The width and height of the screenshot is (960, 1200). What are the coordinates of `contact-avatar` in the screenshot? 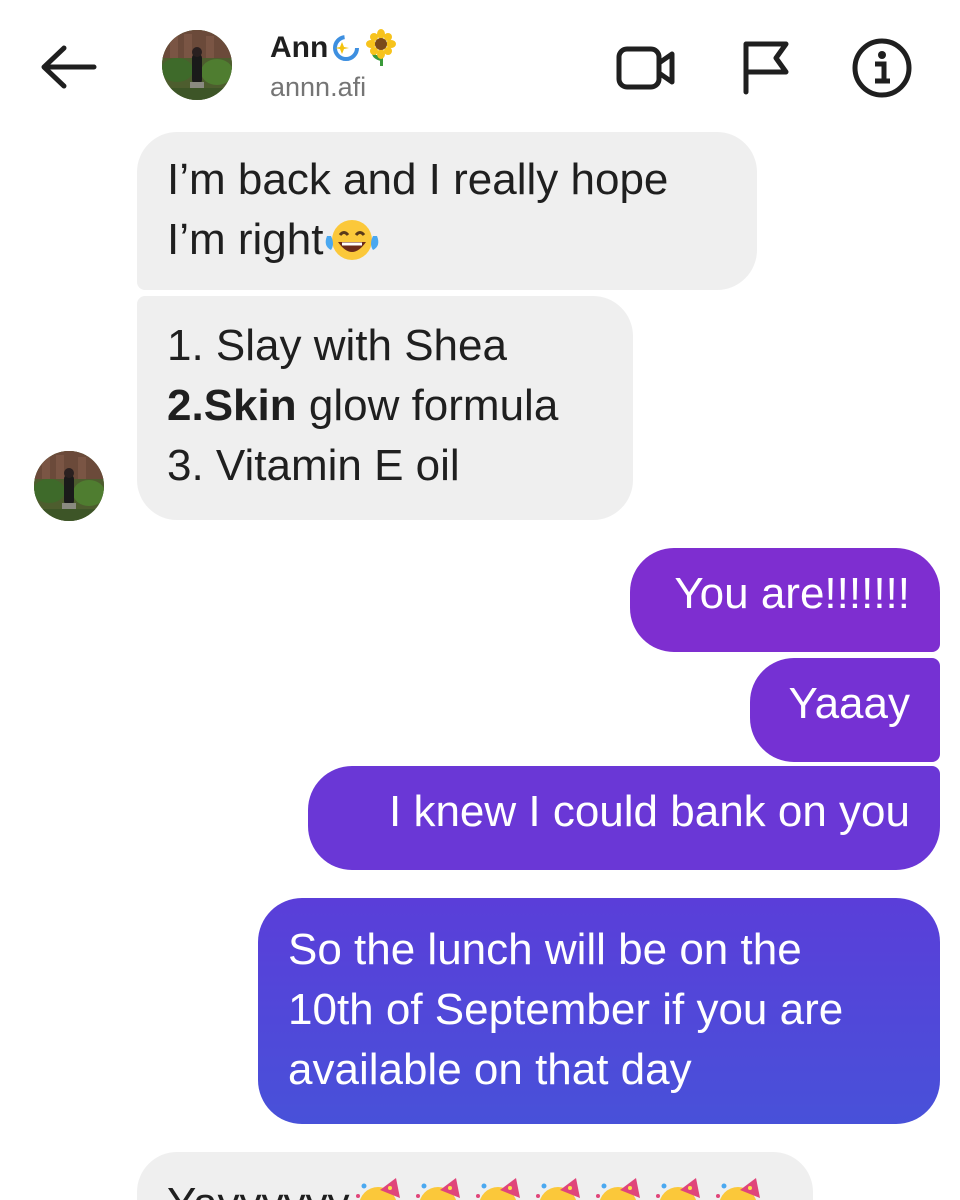 It's located at (197, 65).